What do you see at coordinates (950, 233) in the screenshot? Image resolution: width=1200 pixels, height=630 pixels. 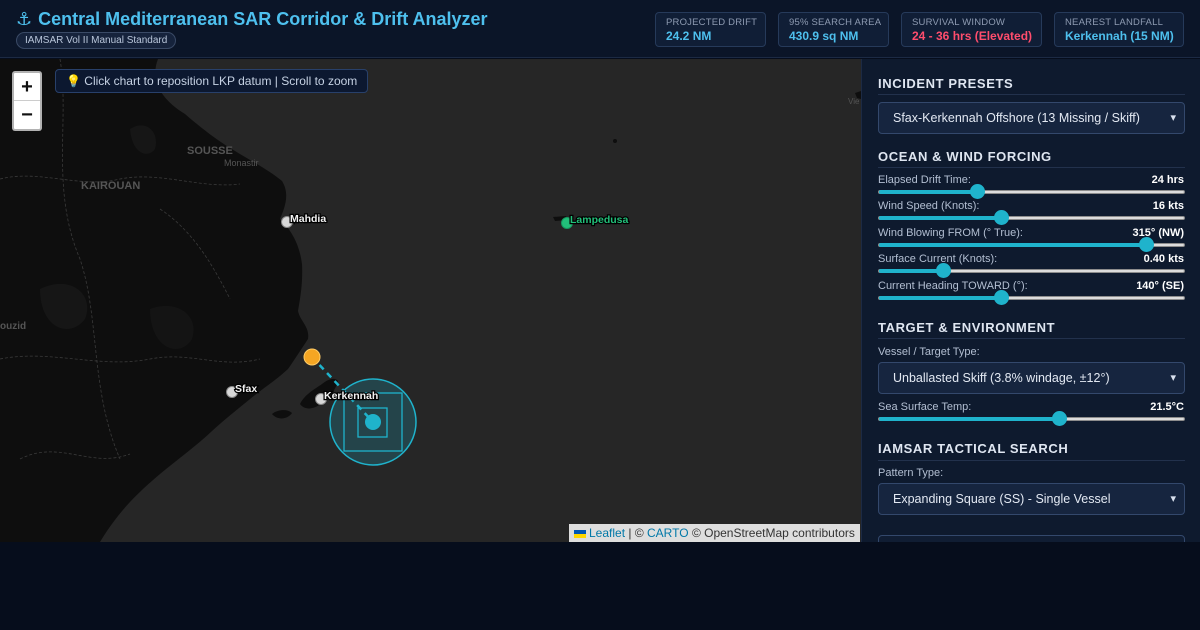 I see `wind-direction-label: Wind Blowing FROM (° True):` at bounding box center [950, 233].